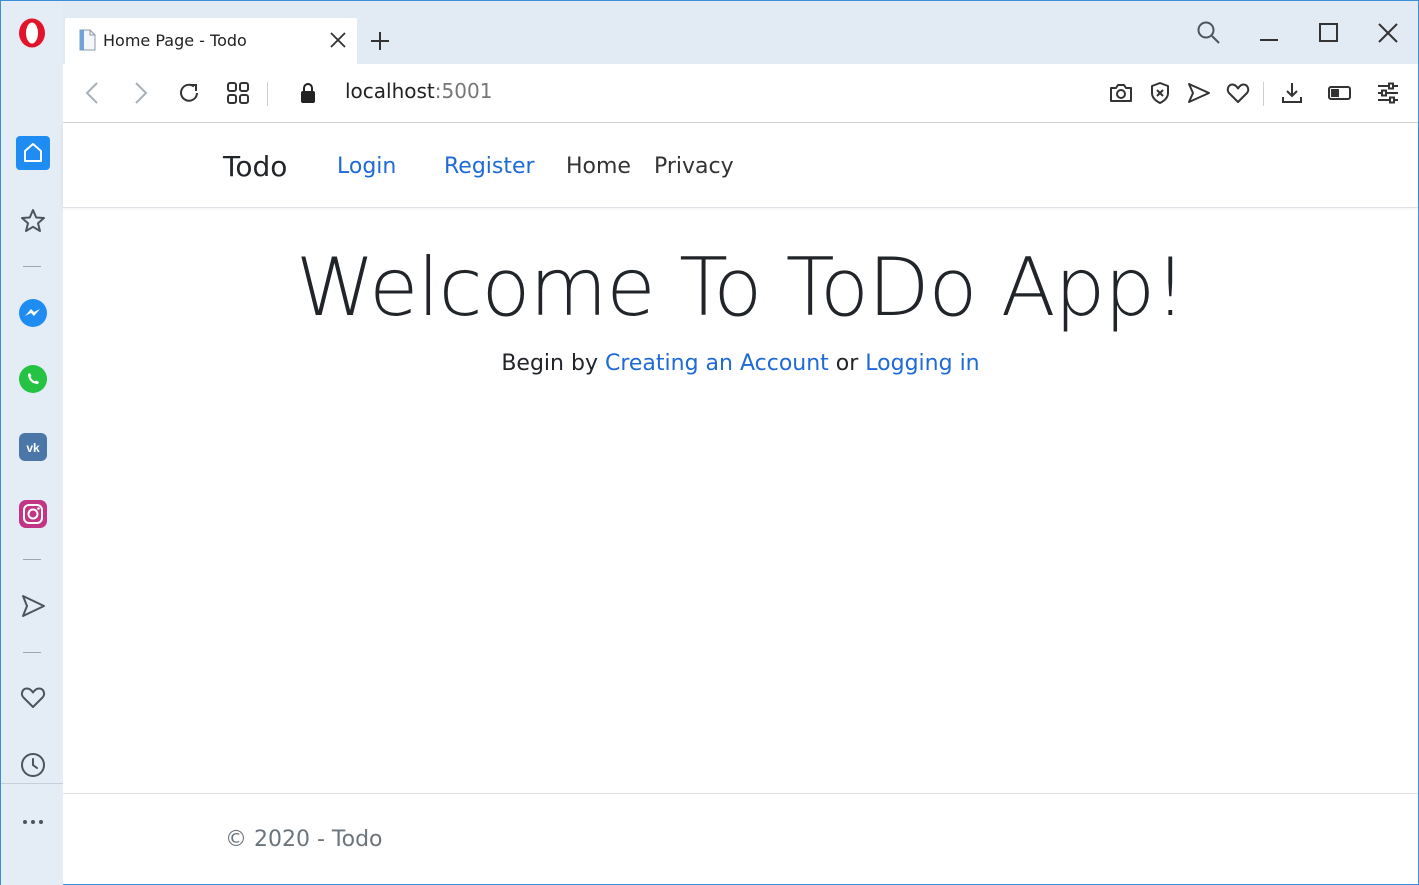  I want to click on nav-home-link: Home, so click(598, 166).